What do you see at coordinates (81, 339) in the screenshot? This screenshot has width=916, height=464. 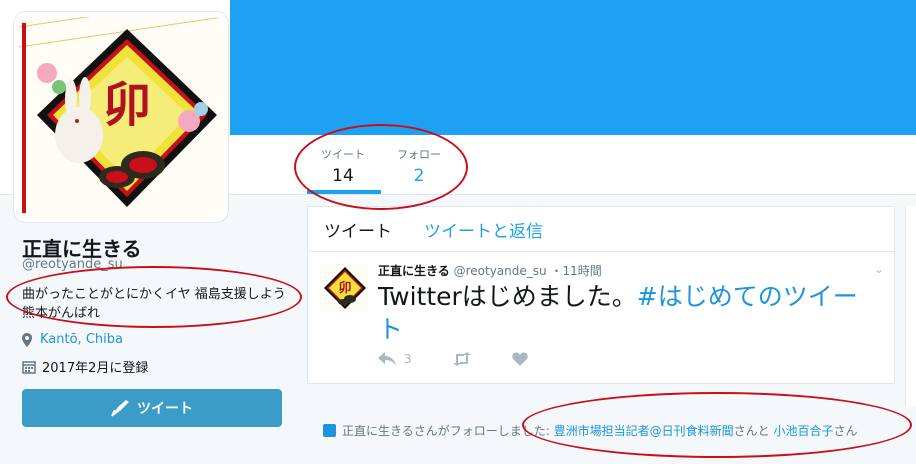 I see `profile-location-text: Kantō, Chiba` at bounding box center [81, 339].